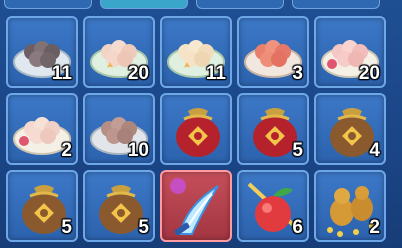 This screenshot has width=402, height=248. What do you see at coordinates (350, 129) in the screenshot?
I see `inventory-slot: 4` at bounding box center [350, 129].